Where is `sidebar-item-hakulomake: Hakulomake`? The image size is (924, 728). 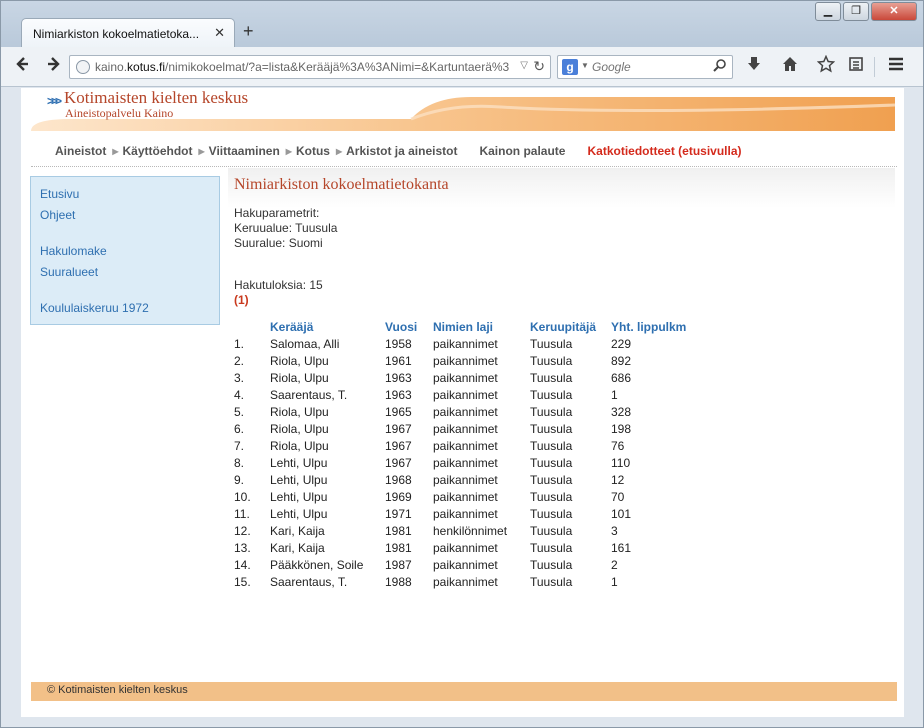
sidebar-item-hakulomake: Hakulomake is located at coordinates (73, 251).